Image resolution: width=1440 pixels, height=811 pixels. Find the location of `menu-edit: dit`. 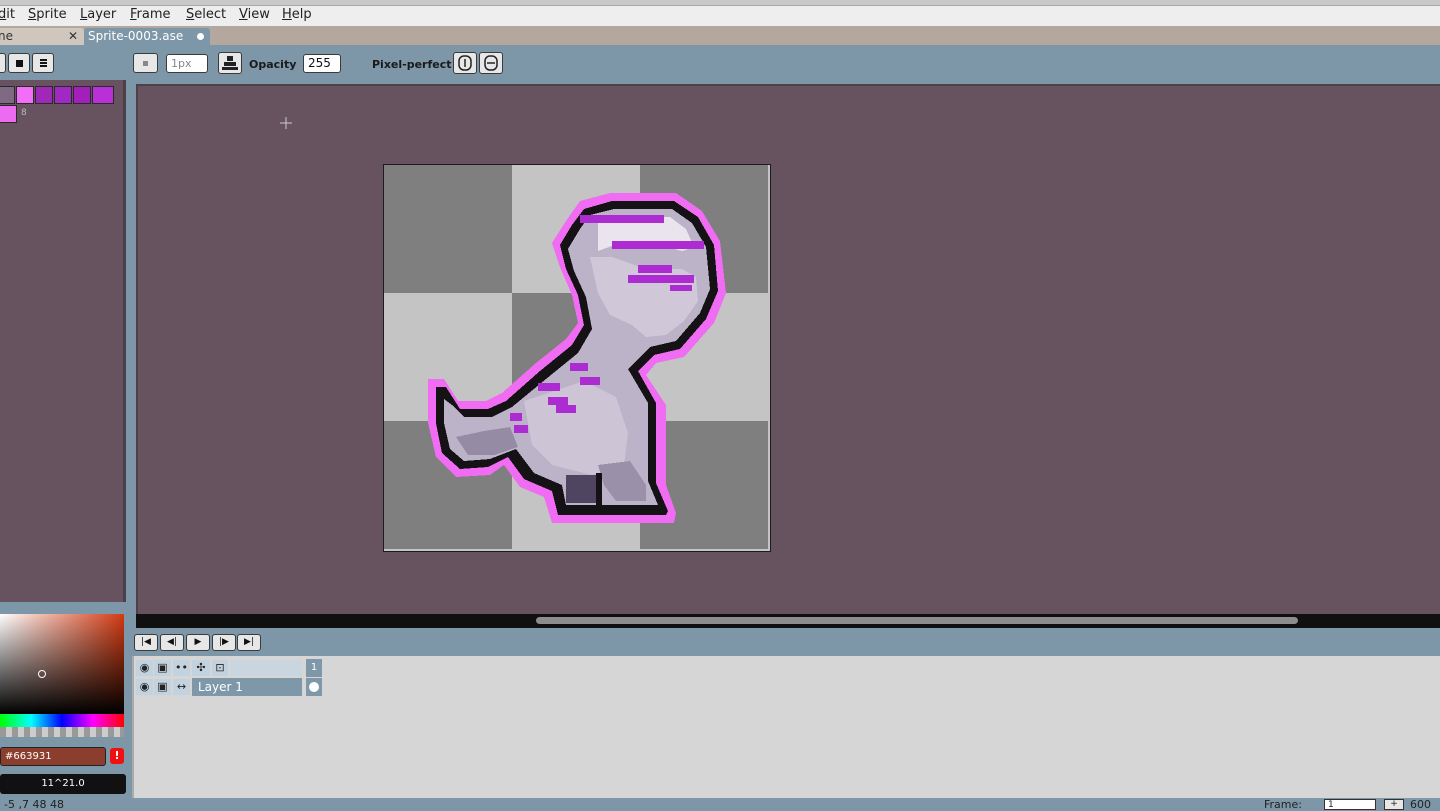

menu-edit: dit is located at coordinates (7, 14).